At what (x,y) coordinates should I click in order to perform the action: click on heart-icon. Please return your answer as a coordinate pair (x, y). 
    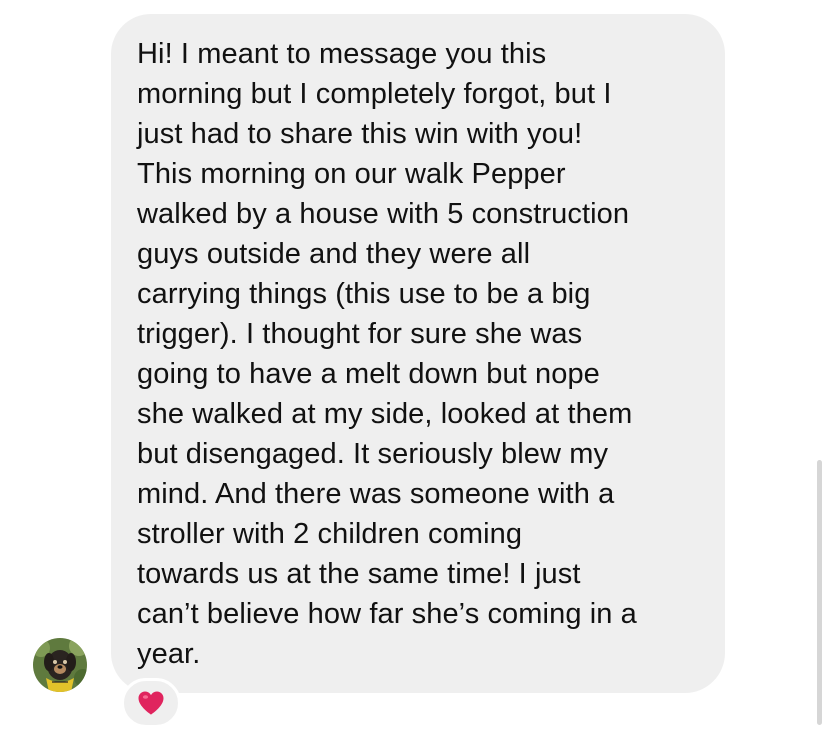
    Looking at the image, I should click on (151, 703).